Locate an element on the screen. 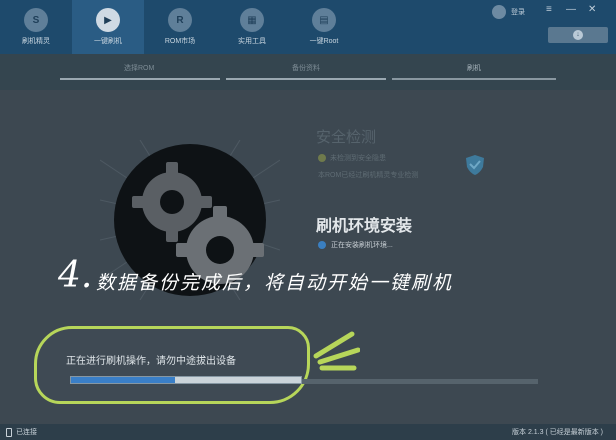  phone-icon is located at coordinates (9, 432).